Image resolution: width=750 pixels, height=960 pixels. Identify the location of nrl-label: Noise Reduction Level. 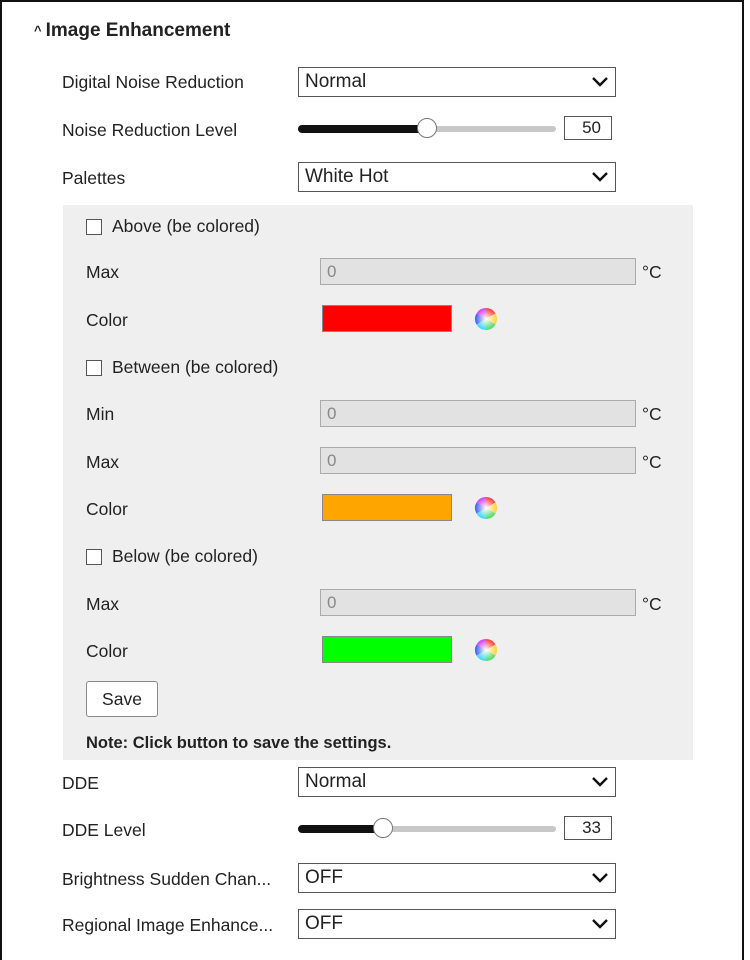
(150, 130).